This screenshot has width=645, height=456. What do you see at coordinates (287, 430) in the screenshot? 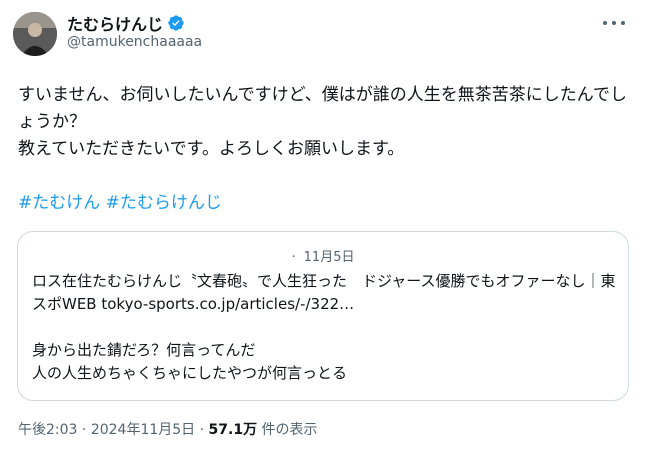
I see `view-count-label: 件の表示` at bounding box center [287, 430].